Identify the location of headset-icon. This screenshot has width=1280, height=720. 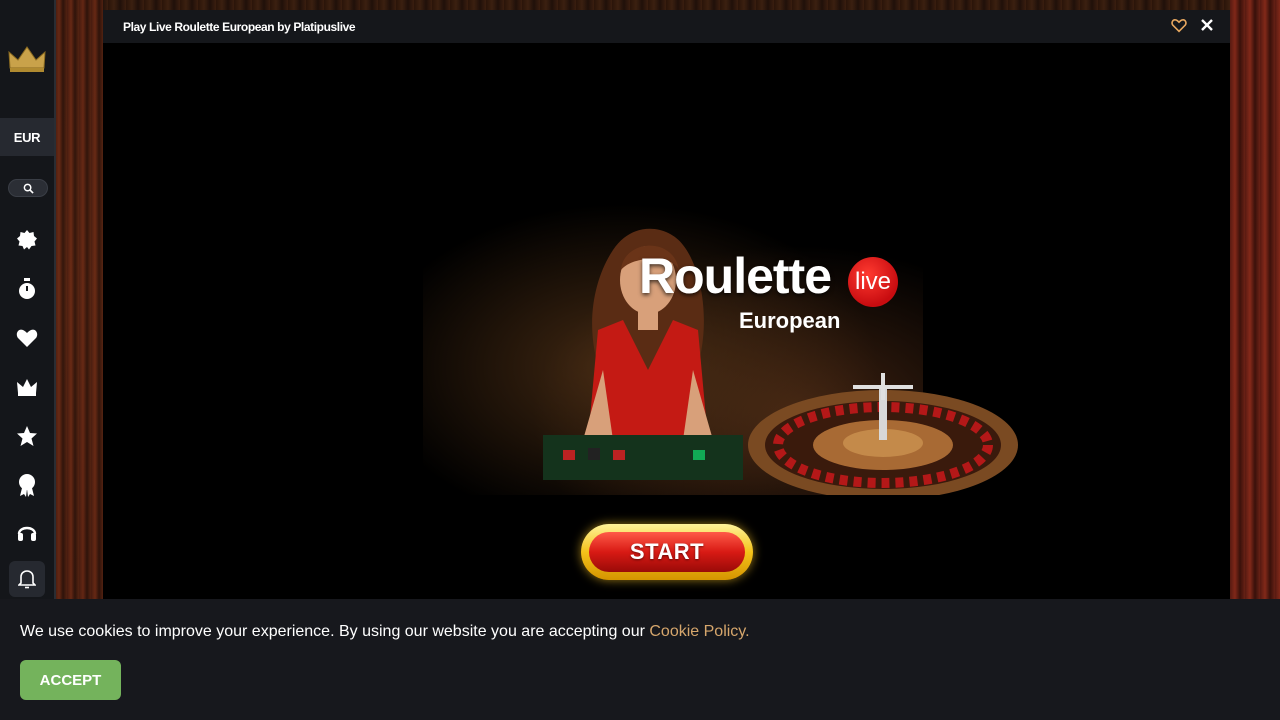
(27, 533).